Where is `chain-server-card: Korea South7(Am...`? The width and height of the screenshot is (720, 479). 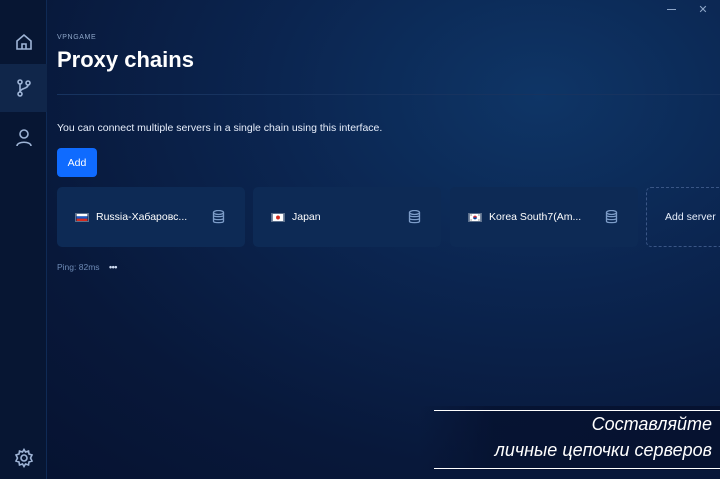 chain-server-card: Korea South7(Am... is located at coordinates (544, 217).